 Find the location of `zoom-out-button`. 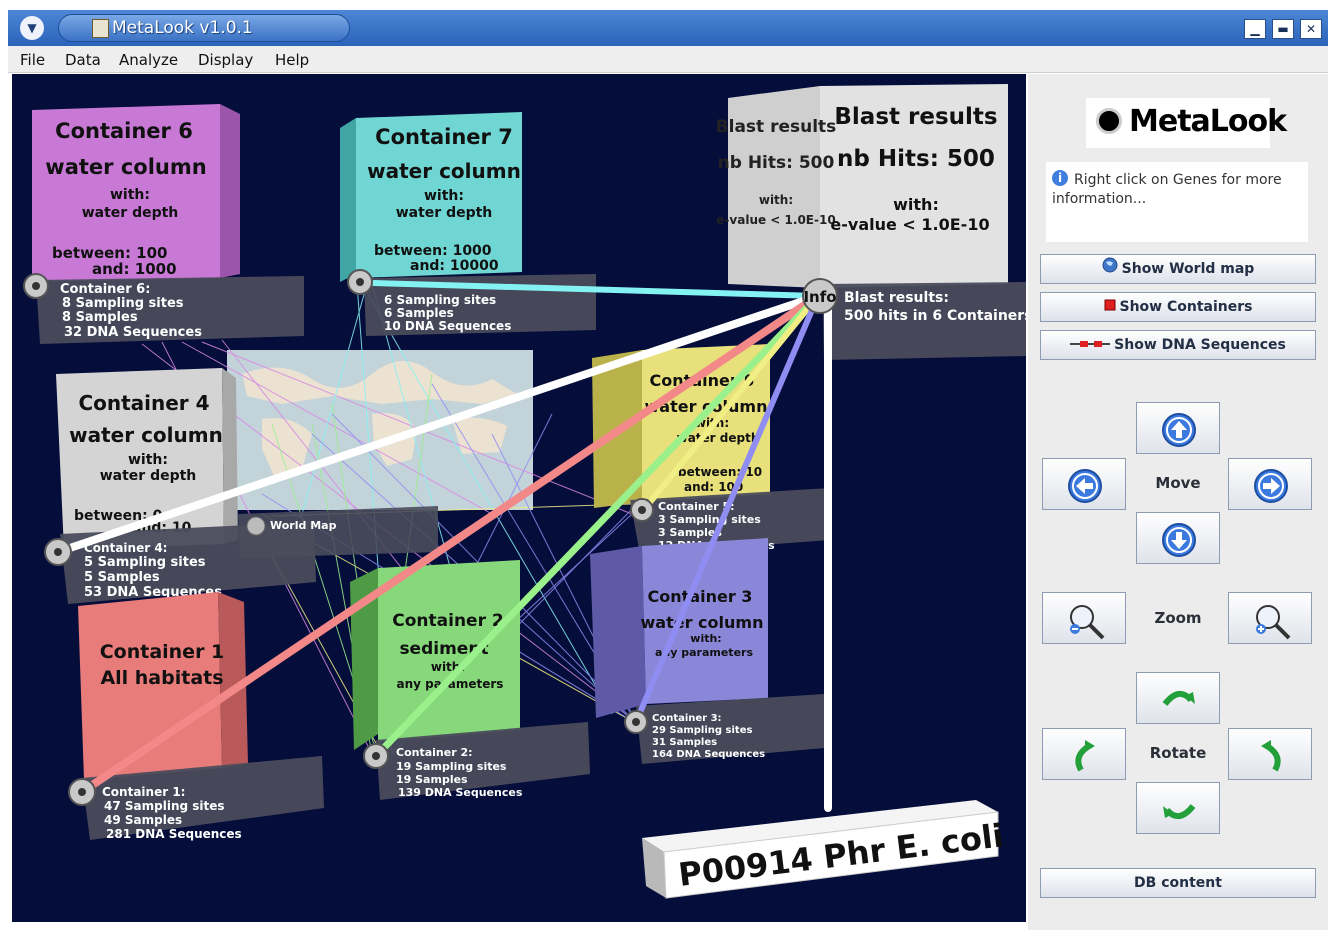

zoom-out-button is located at coordinates (1084, 618).